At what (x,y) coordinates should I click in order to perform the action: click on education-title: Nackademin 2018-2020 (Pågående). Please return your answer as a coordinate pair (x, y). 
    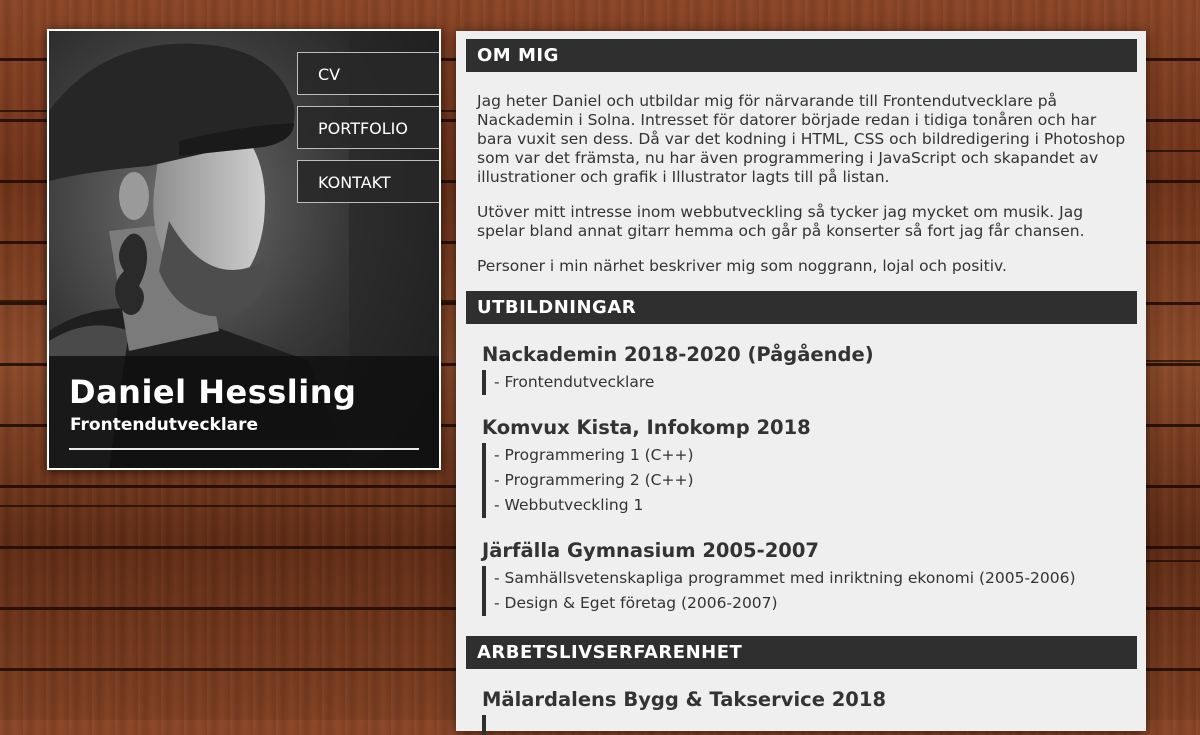
    Looking at the image, I should click on (678, 354).